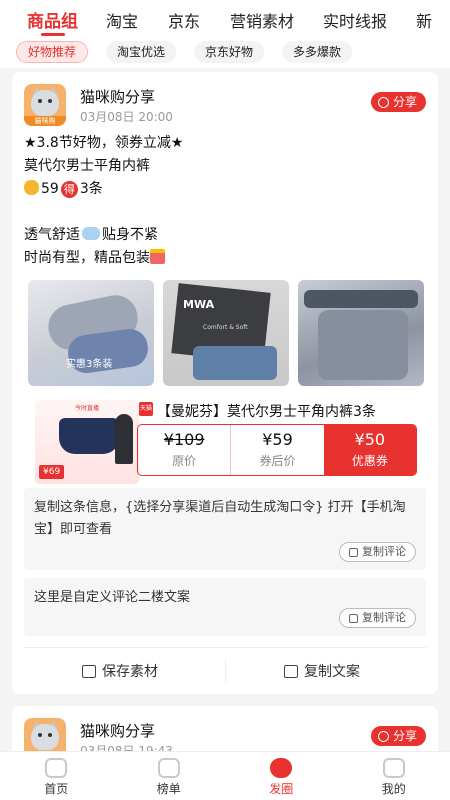  What do you see at coordinates (56, 789) in the screenshot?
I see `tab-label: 首页` at bounding box center [56, 789].